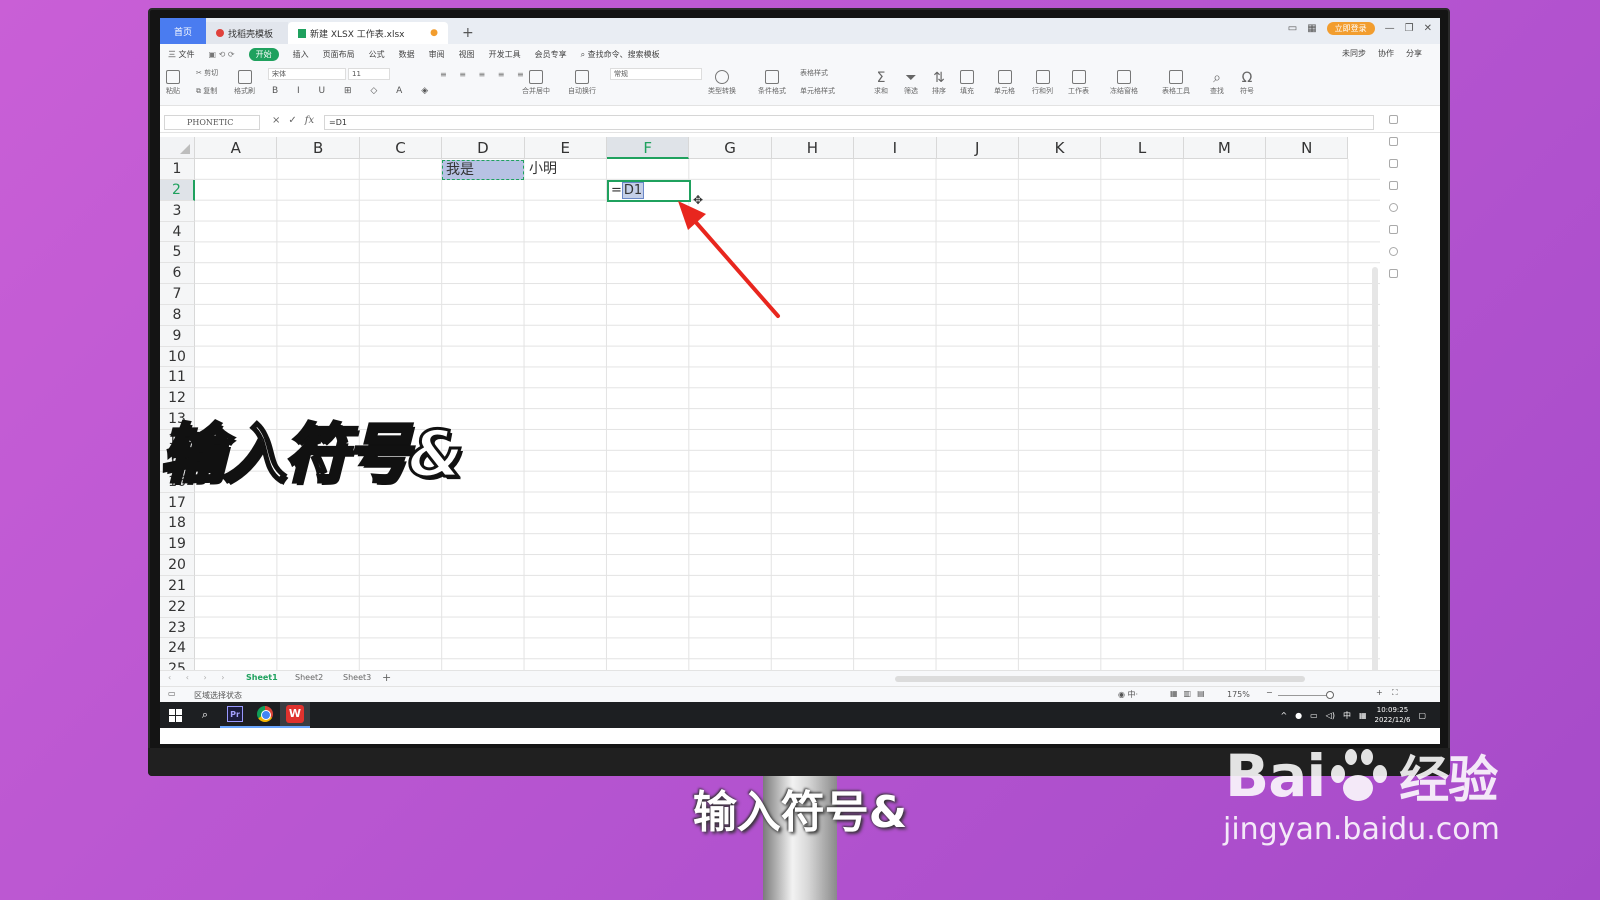  Describe the element at coordinates (1275, 776) in the screenshot. I see `watermark-brand-a: Bai` at that location.